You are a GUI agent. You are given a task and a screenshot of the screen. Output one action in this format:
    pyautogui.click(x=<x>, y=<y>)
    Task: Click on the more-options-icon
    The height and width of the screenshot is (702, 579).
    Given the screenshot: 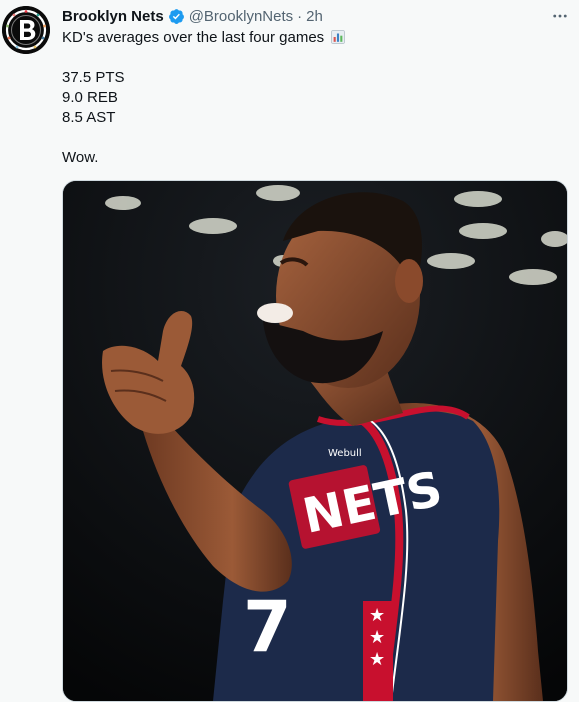 What is the action you would take?
    pyautogui.click(x=560, y=16)
    